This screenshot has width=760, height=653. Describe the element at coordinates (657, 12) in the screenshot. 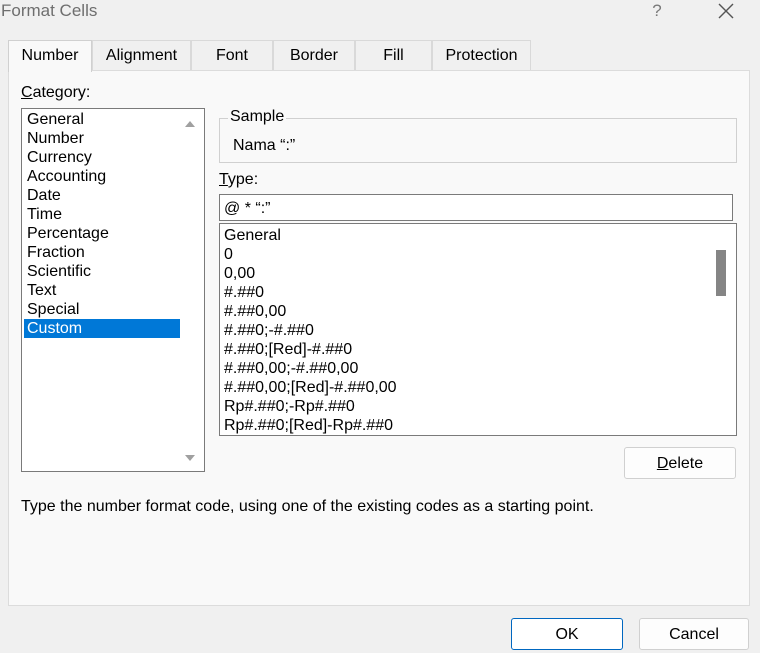

I see `help-button: ?` at that location.